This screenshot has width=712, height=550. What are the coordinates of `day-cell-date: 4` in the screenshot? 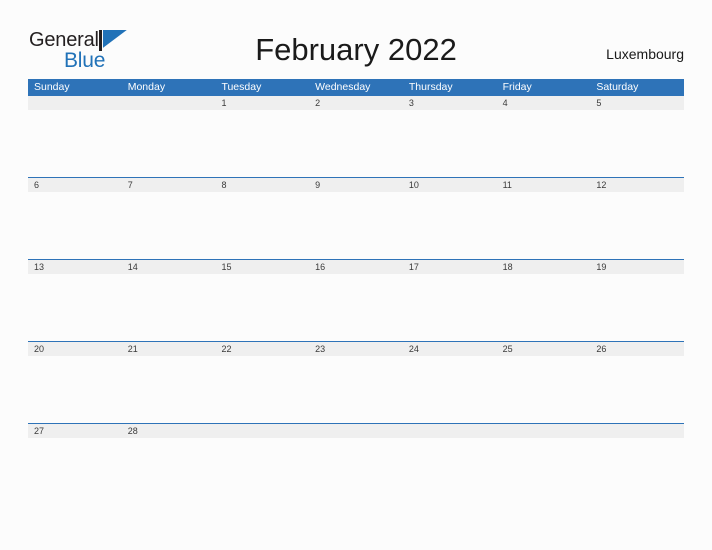 It's located at (544, 103).